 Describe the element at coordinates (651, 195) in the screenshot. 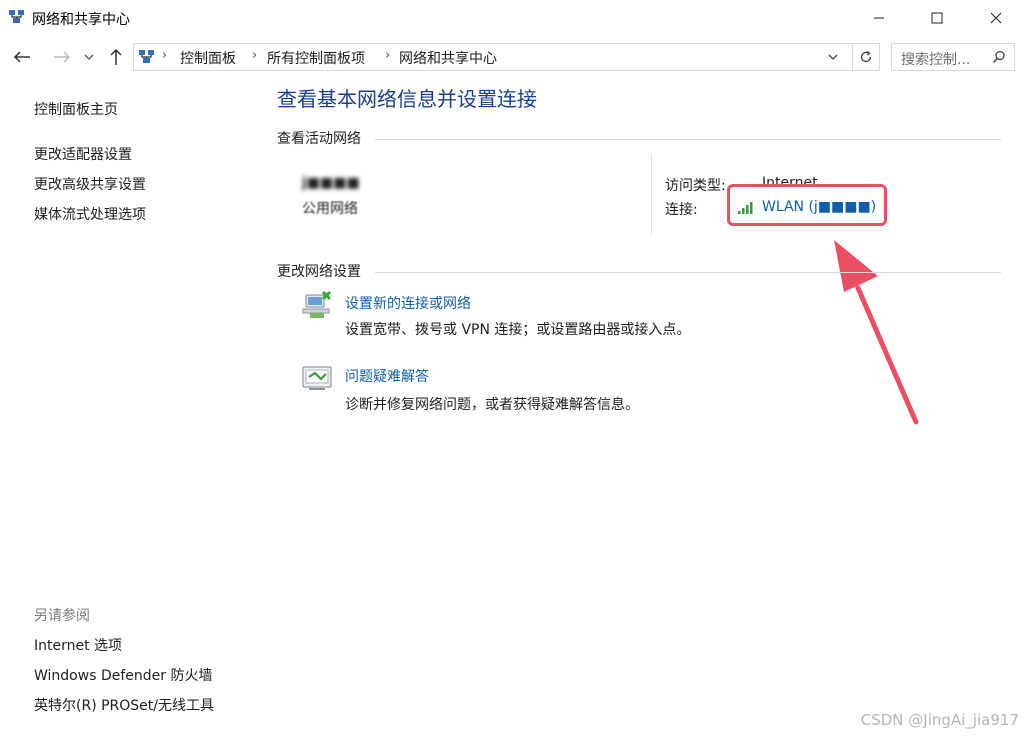

I see `vertical-divider` at that location.